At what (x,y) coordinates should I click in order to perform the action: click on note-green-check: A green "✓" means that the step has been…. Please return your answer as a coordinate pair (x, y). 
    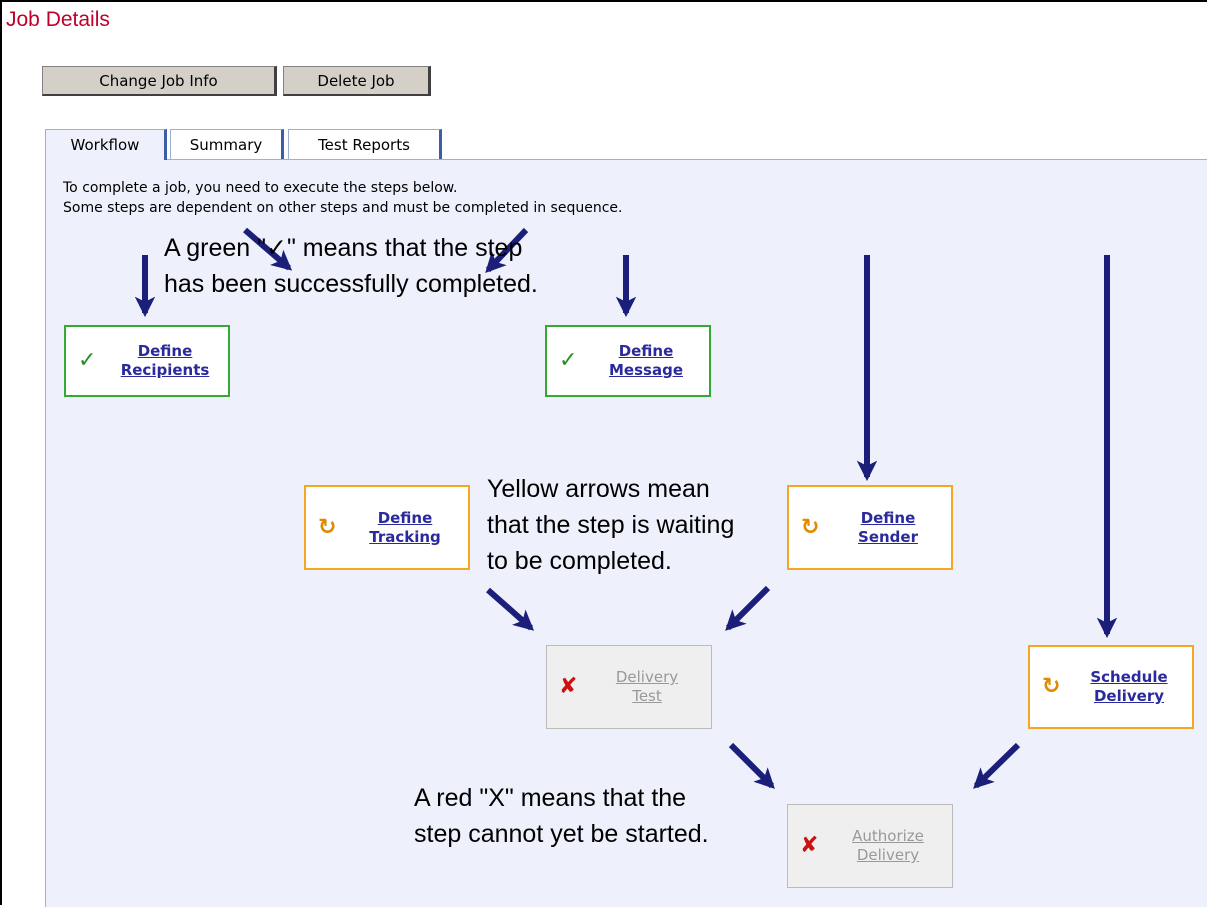
    Looking at the image, I should click on (351, 266).